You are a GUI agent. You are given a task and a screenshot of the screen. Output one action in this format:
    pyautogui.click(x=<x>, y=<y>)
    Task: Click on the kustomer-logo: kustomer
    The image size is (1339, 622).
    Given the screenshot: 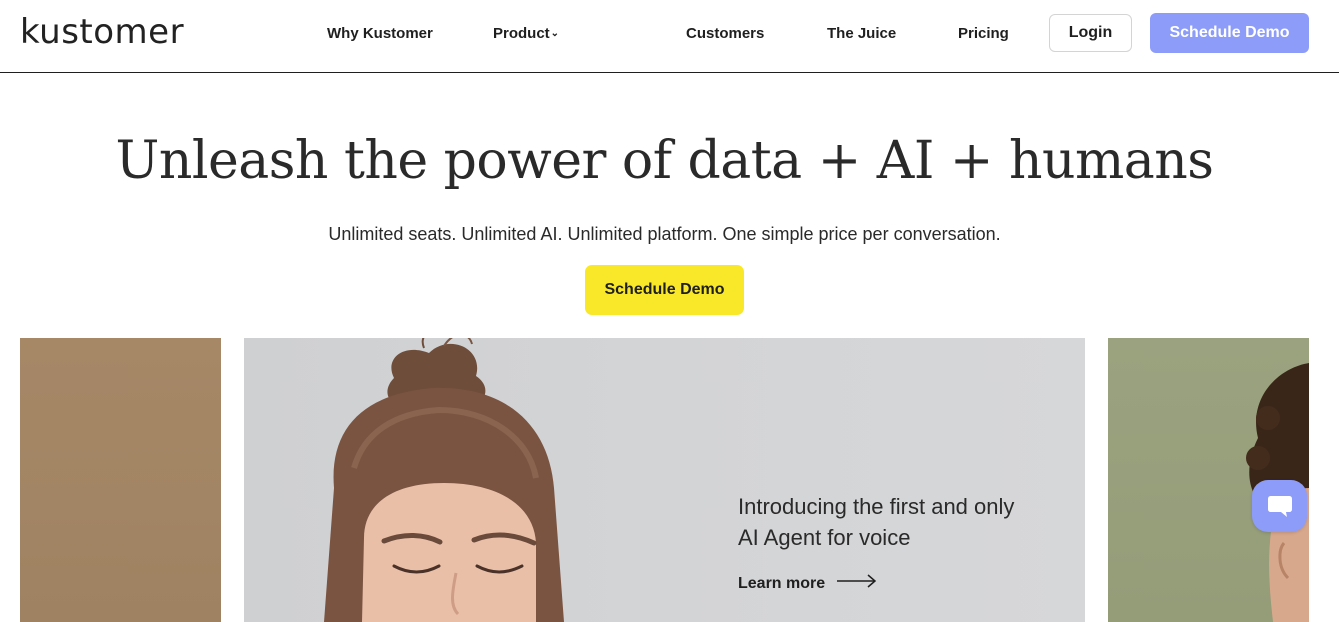 What is the action you would take?
    pyautogui.click(x=102, y=32)
    